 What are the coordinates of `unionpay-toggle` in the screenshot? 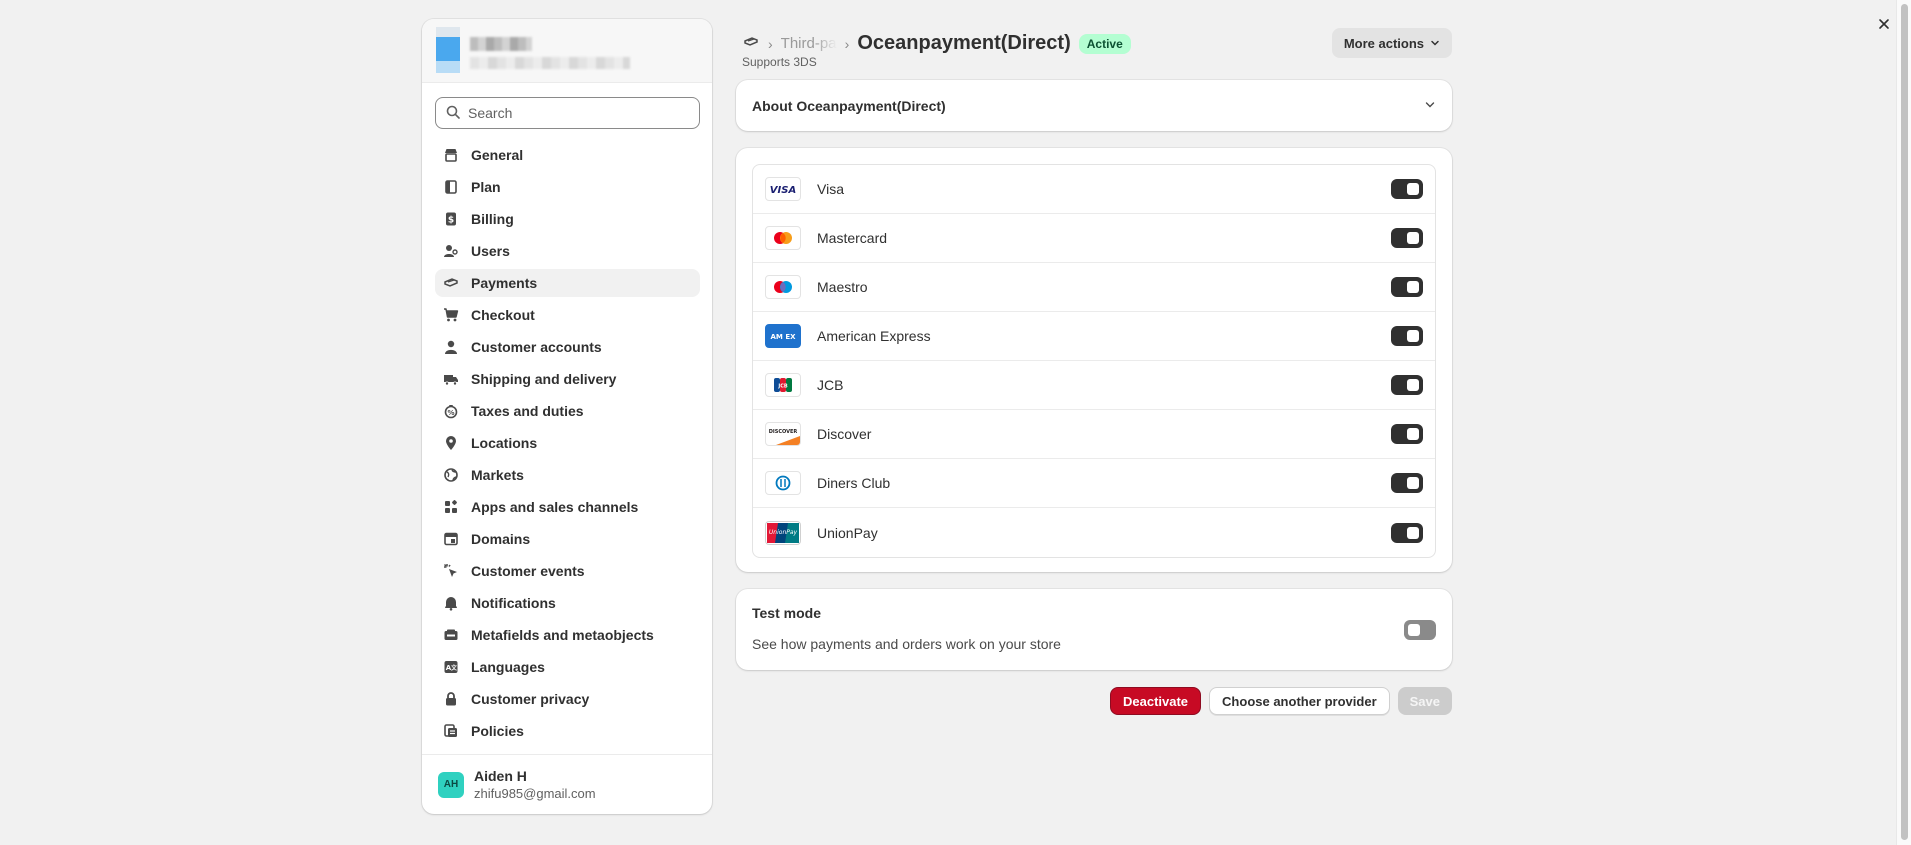 It's located at (1407, 532).